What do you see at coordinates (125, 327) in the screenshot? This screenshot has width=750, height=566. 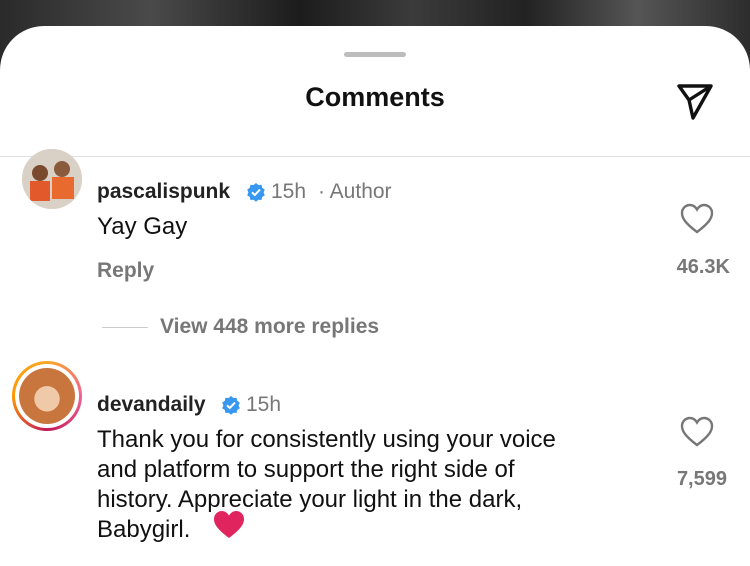 I see `replies-divider` at bounding box center [125, 327].